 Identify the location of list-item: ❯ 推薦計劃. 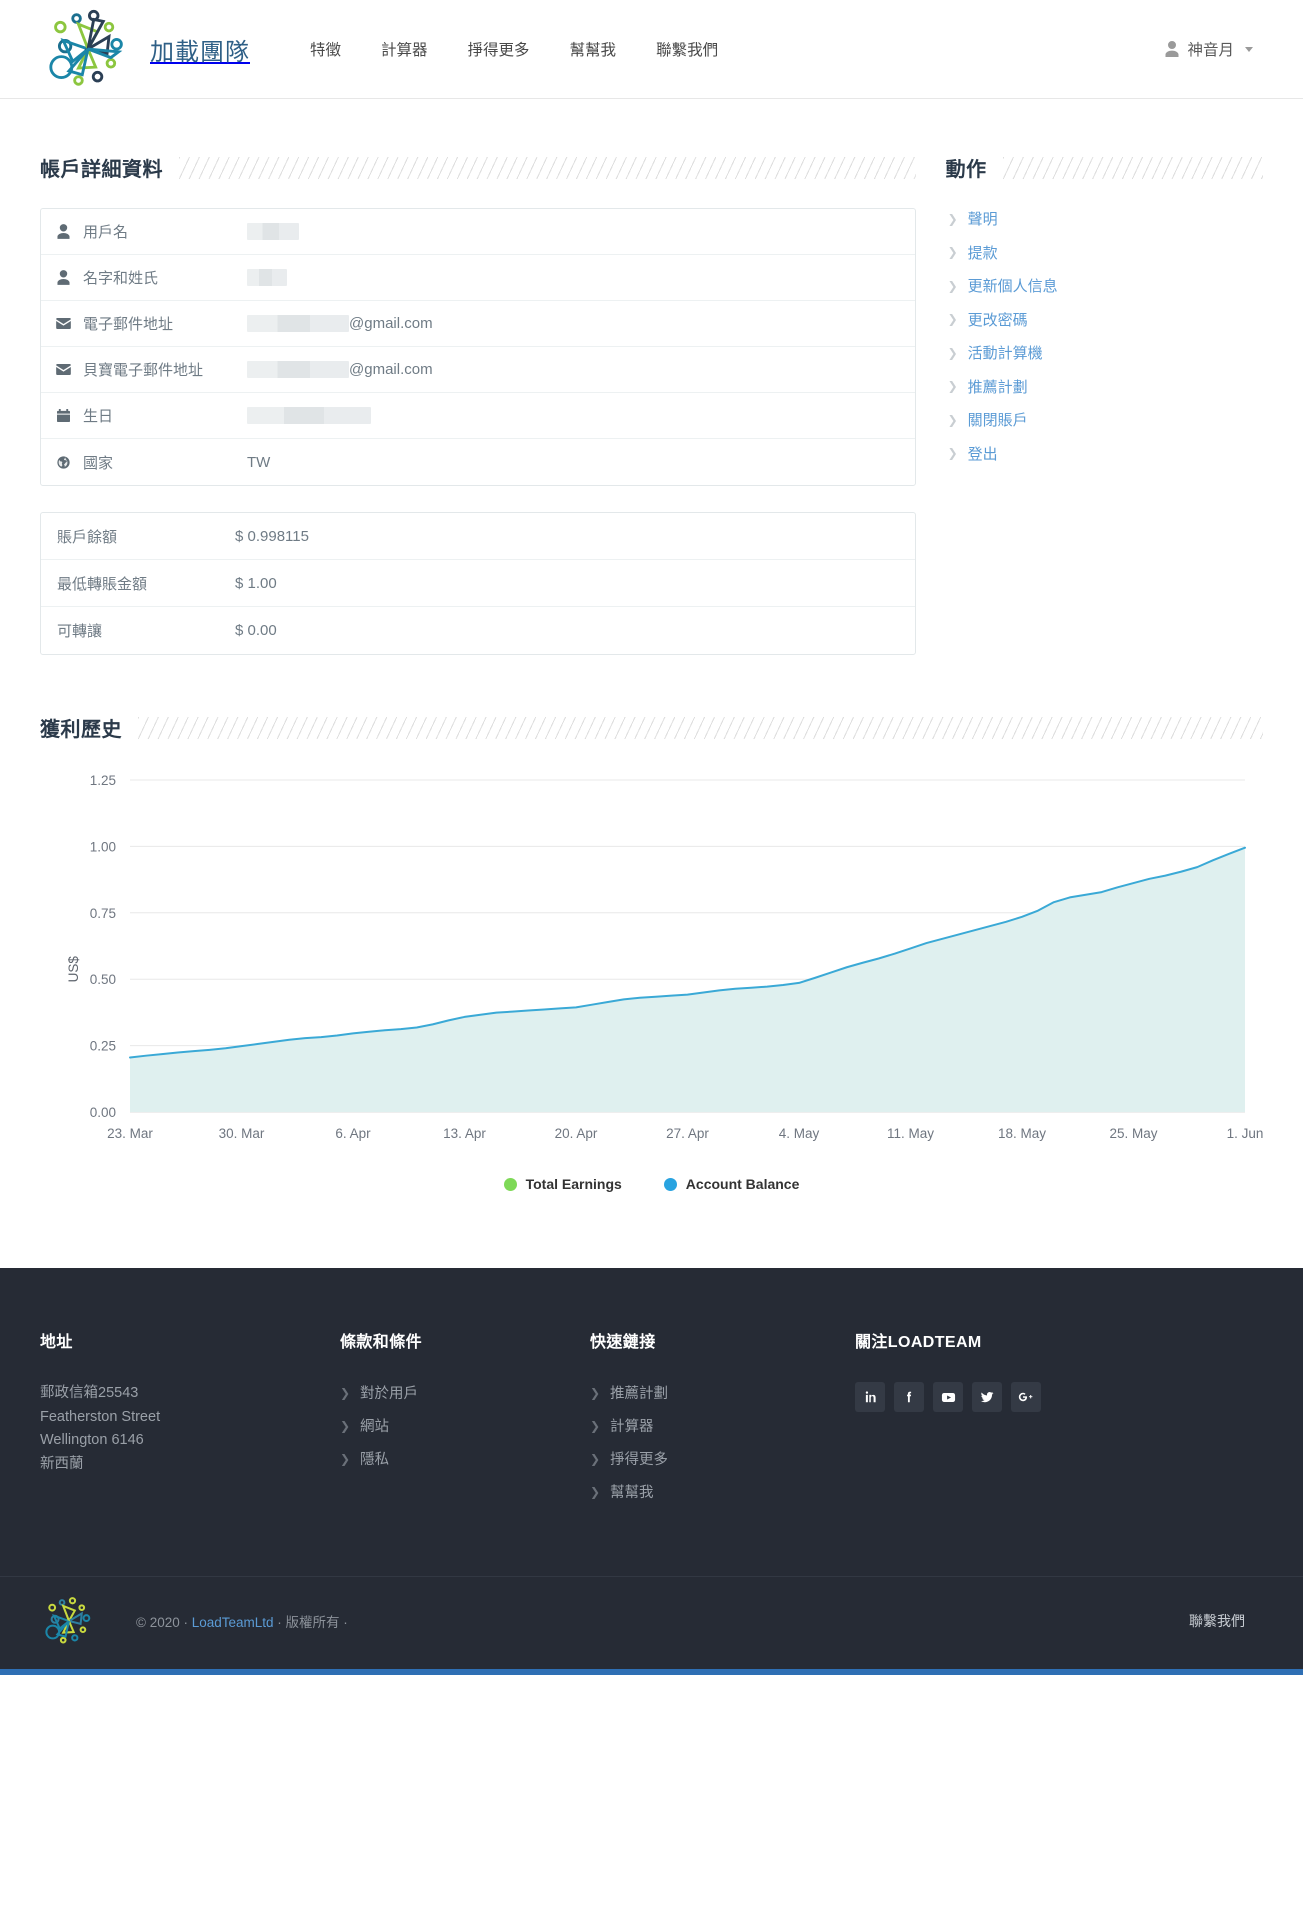
(1105, 386).